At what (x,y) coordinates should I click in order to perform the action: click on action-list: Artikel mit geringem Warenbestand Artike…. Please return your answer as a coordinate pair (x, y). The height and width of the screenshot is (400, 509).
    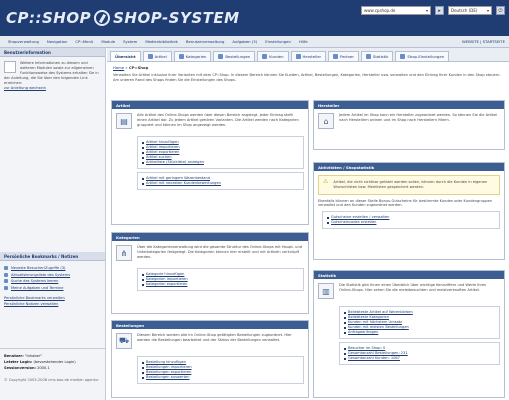
    Looking at the image, I should click on (220, 181).